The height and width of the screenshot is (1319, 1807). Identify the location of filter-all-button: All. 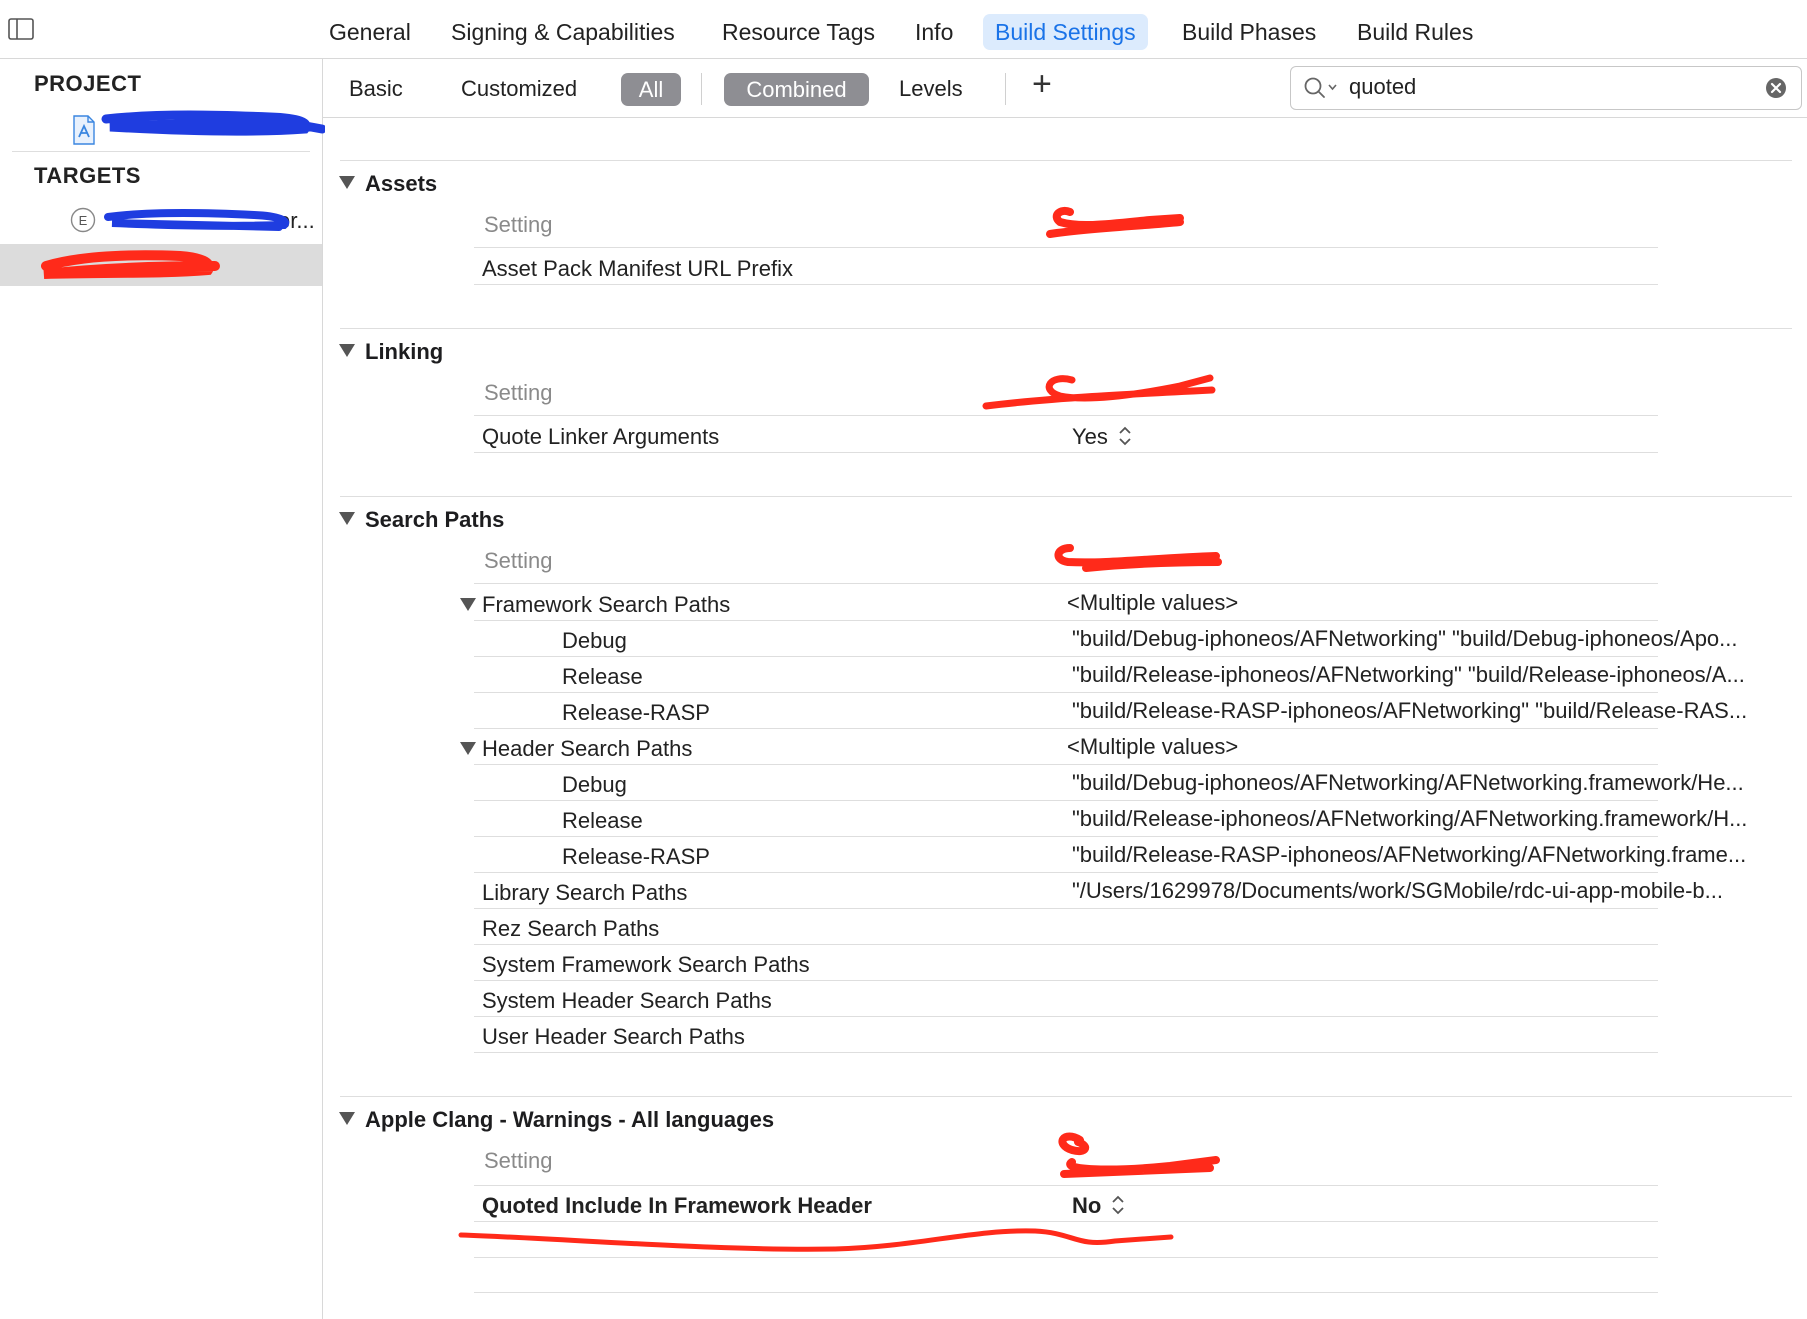
(651, 89).